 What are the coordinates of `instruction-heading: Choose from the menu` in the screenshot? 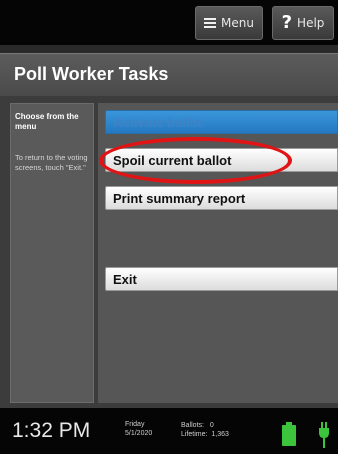 It's located at (47, 121).